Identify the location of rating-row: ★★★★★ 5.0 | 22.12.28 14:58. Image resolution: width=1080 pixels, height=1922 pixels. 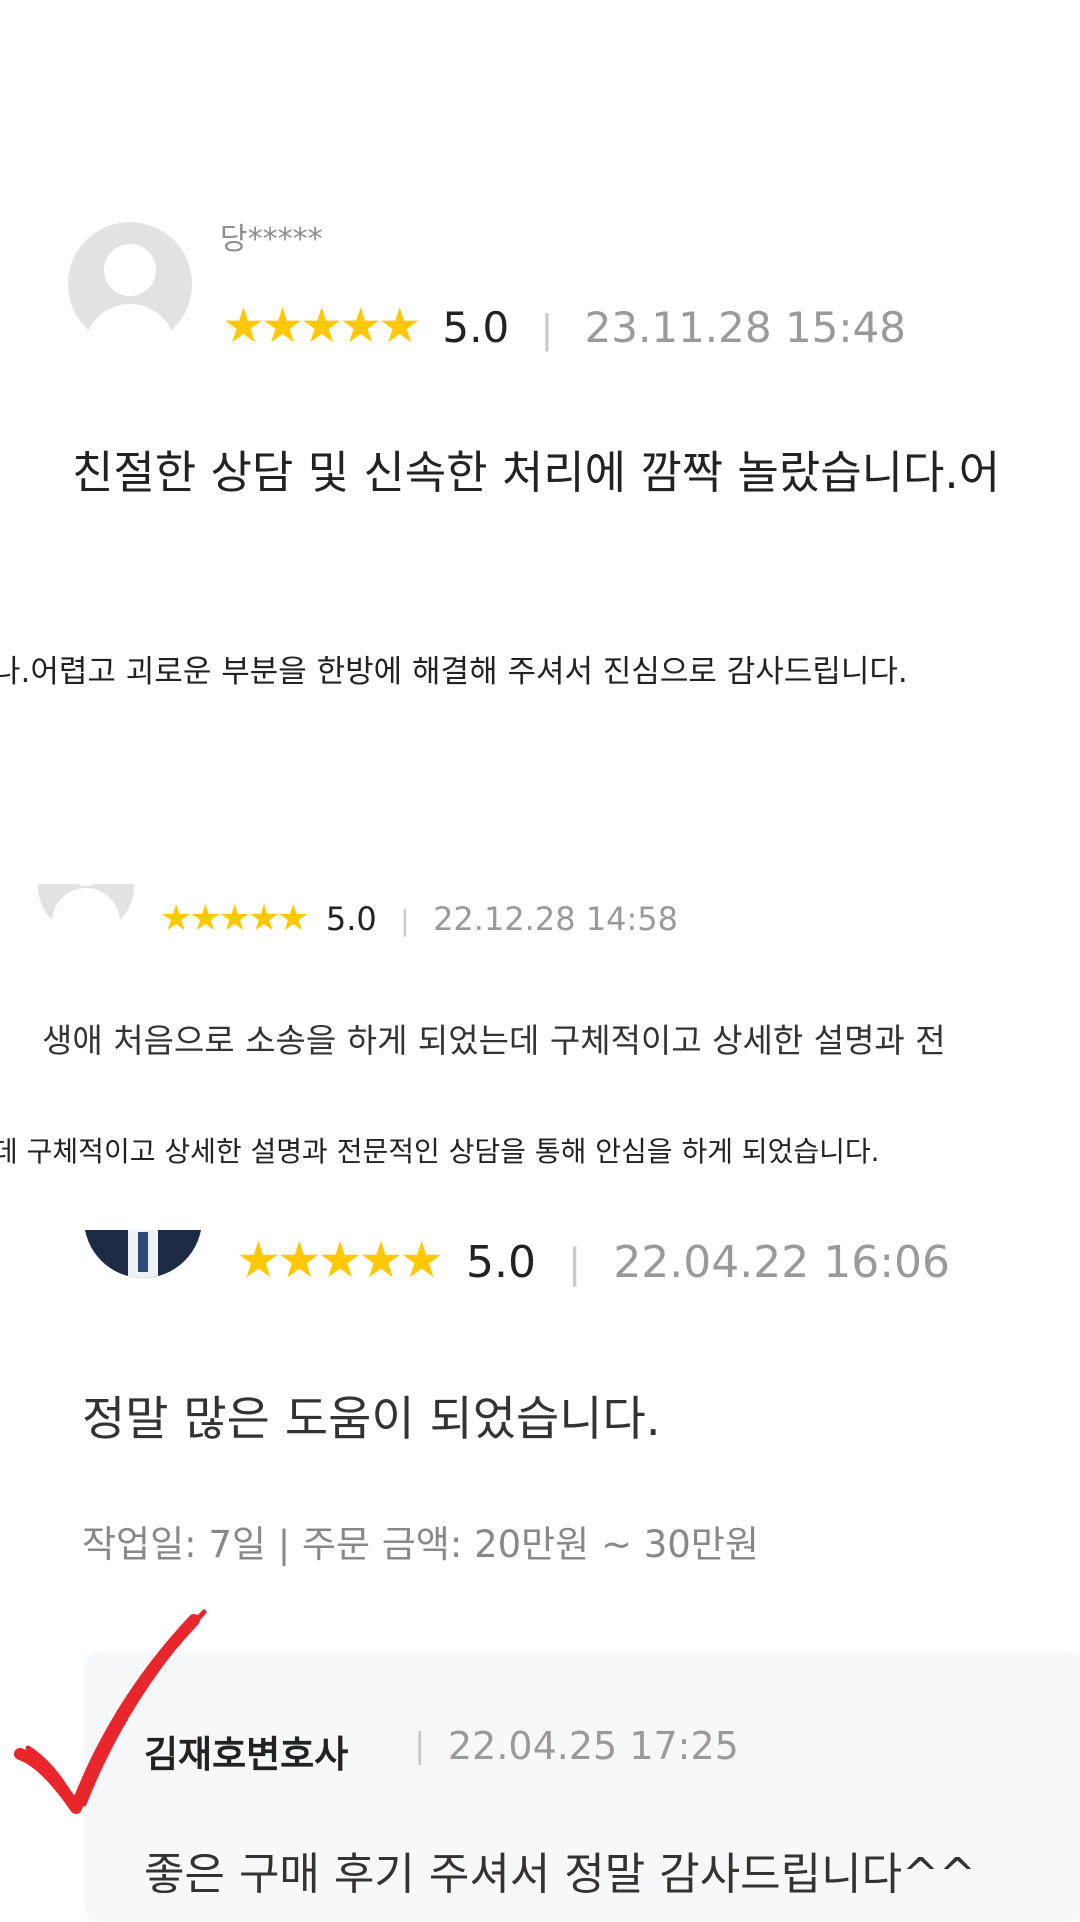
(419, 920).